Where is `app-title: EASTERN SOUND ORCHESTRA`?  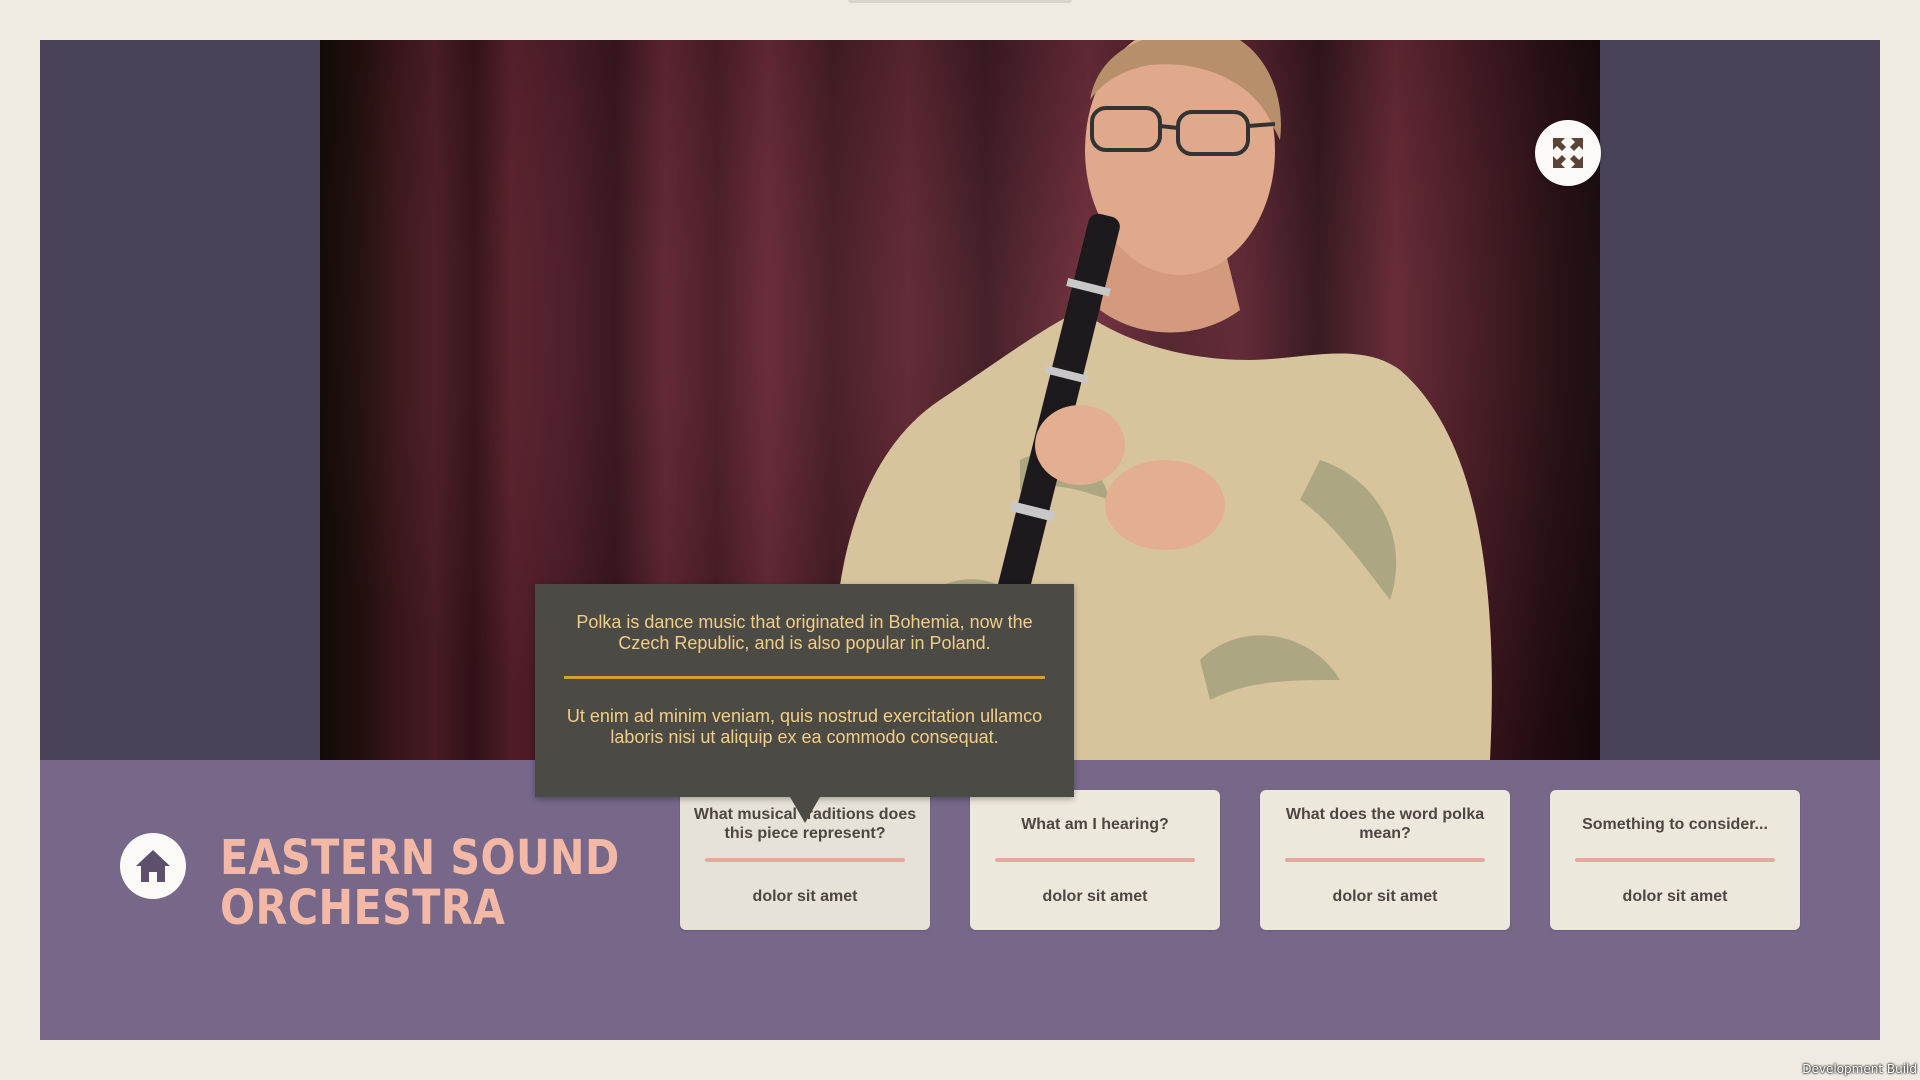 app-title: EASTERN SOUND ORCHESTRA is located at coordinates (420, 883).